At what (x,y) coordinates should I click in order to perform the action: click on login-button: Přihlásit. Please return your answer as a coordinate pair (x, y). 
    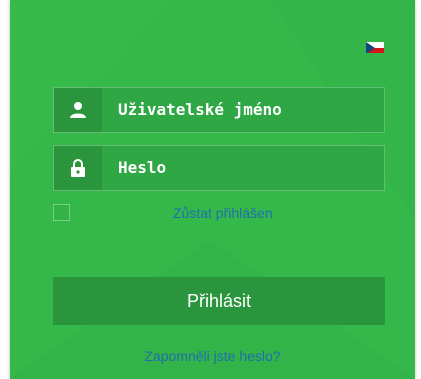
    Looking at the image, I should click on (219, 301).